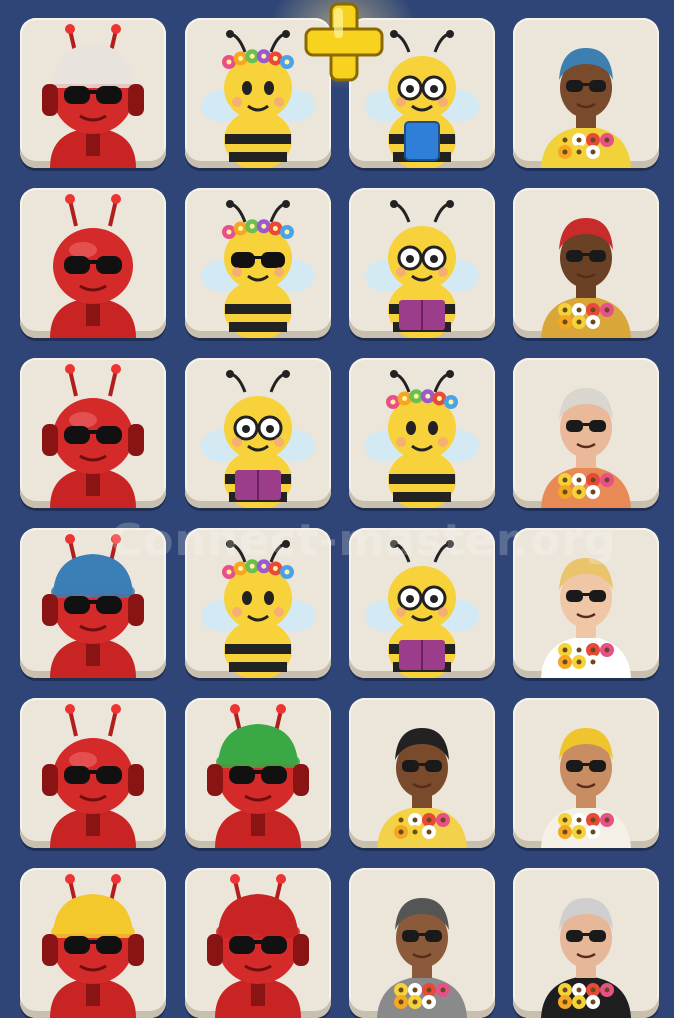  Describe the element at coordinates (93, 436) in the screenshot. I see `red-robot-headphones-icon` at that location.